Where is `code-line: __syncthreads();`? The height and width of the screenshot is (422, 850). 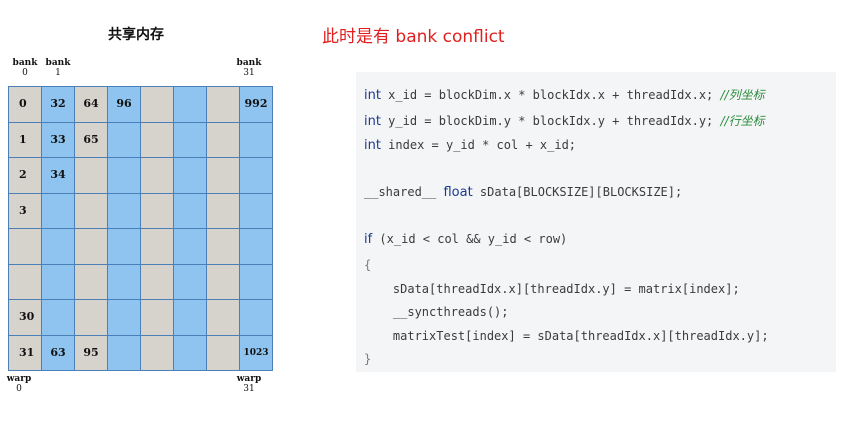
code-line: __syncthreads(); is located at coordinates (436, 312).